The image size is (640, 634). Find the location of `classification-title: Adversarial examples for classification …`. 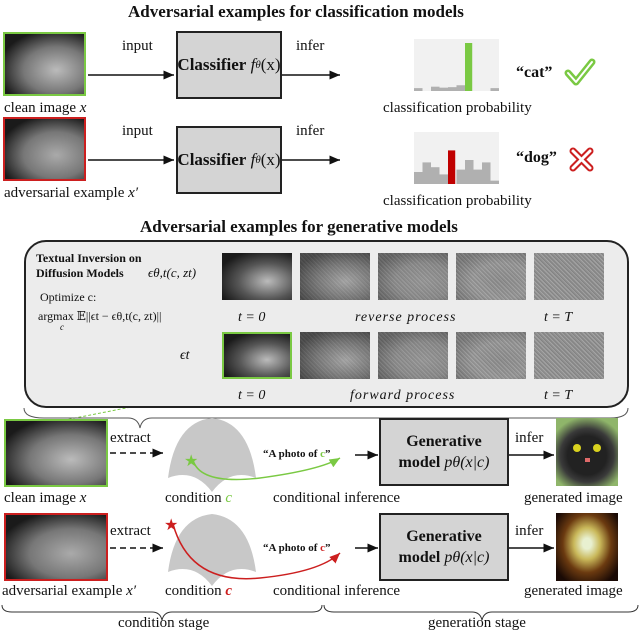

classification-title: Adversarial examples for classification … is located at coordinates (296, 11).